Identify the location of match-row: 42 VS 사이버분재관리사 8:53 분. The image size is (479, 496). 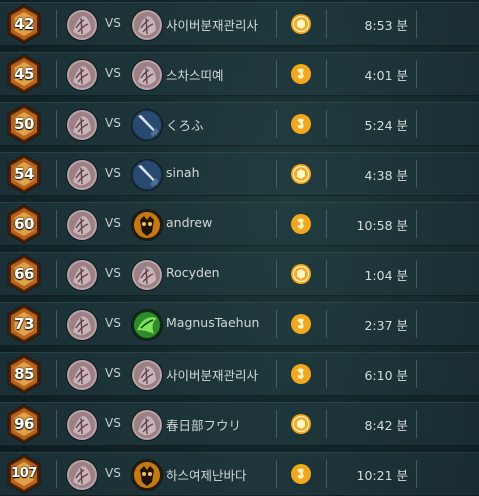
(239, 24).